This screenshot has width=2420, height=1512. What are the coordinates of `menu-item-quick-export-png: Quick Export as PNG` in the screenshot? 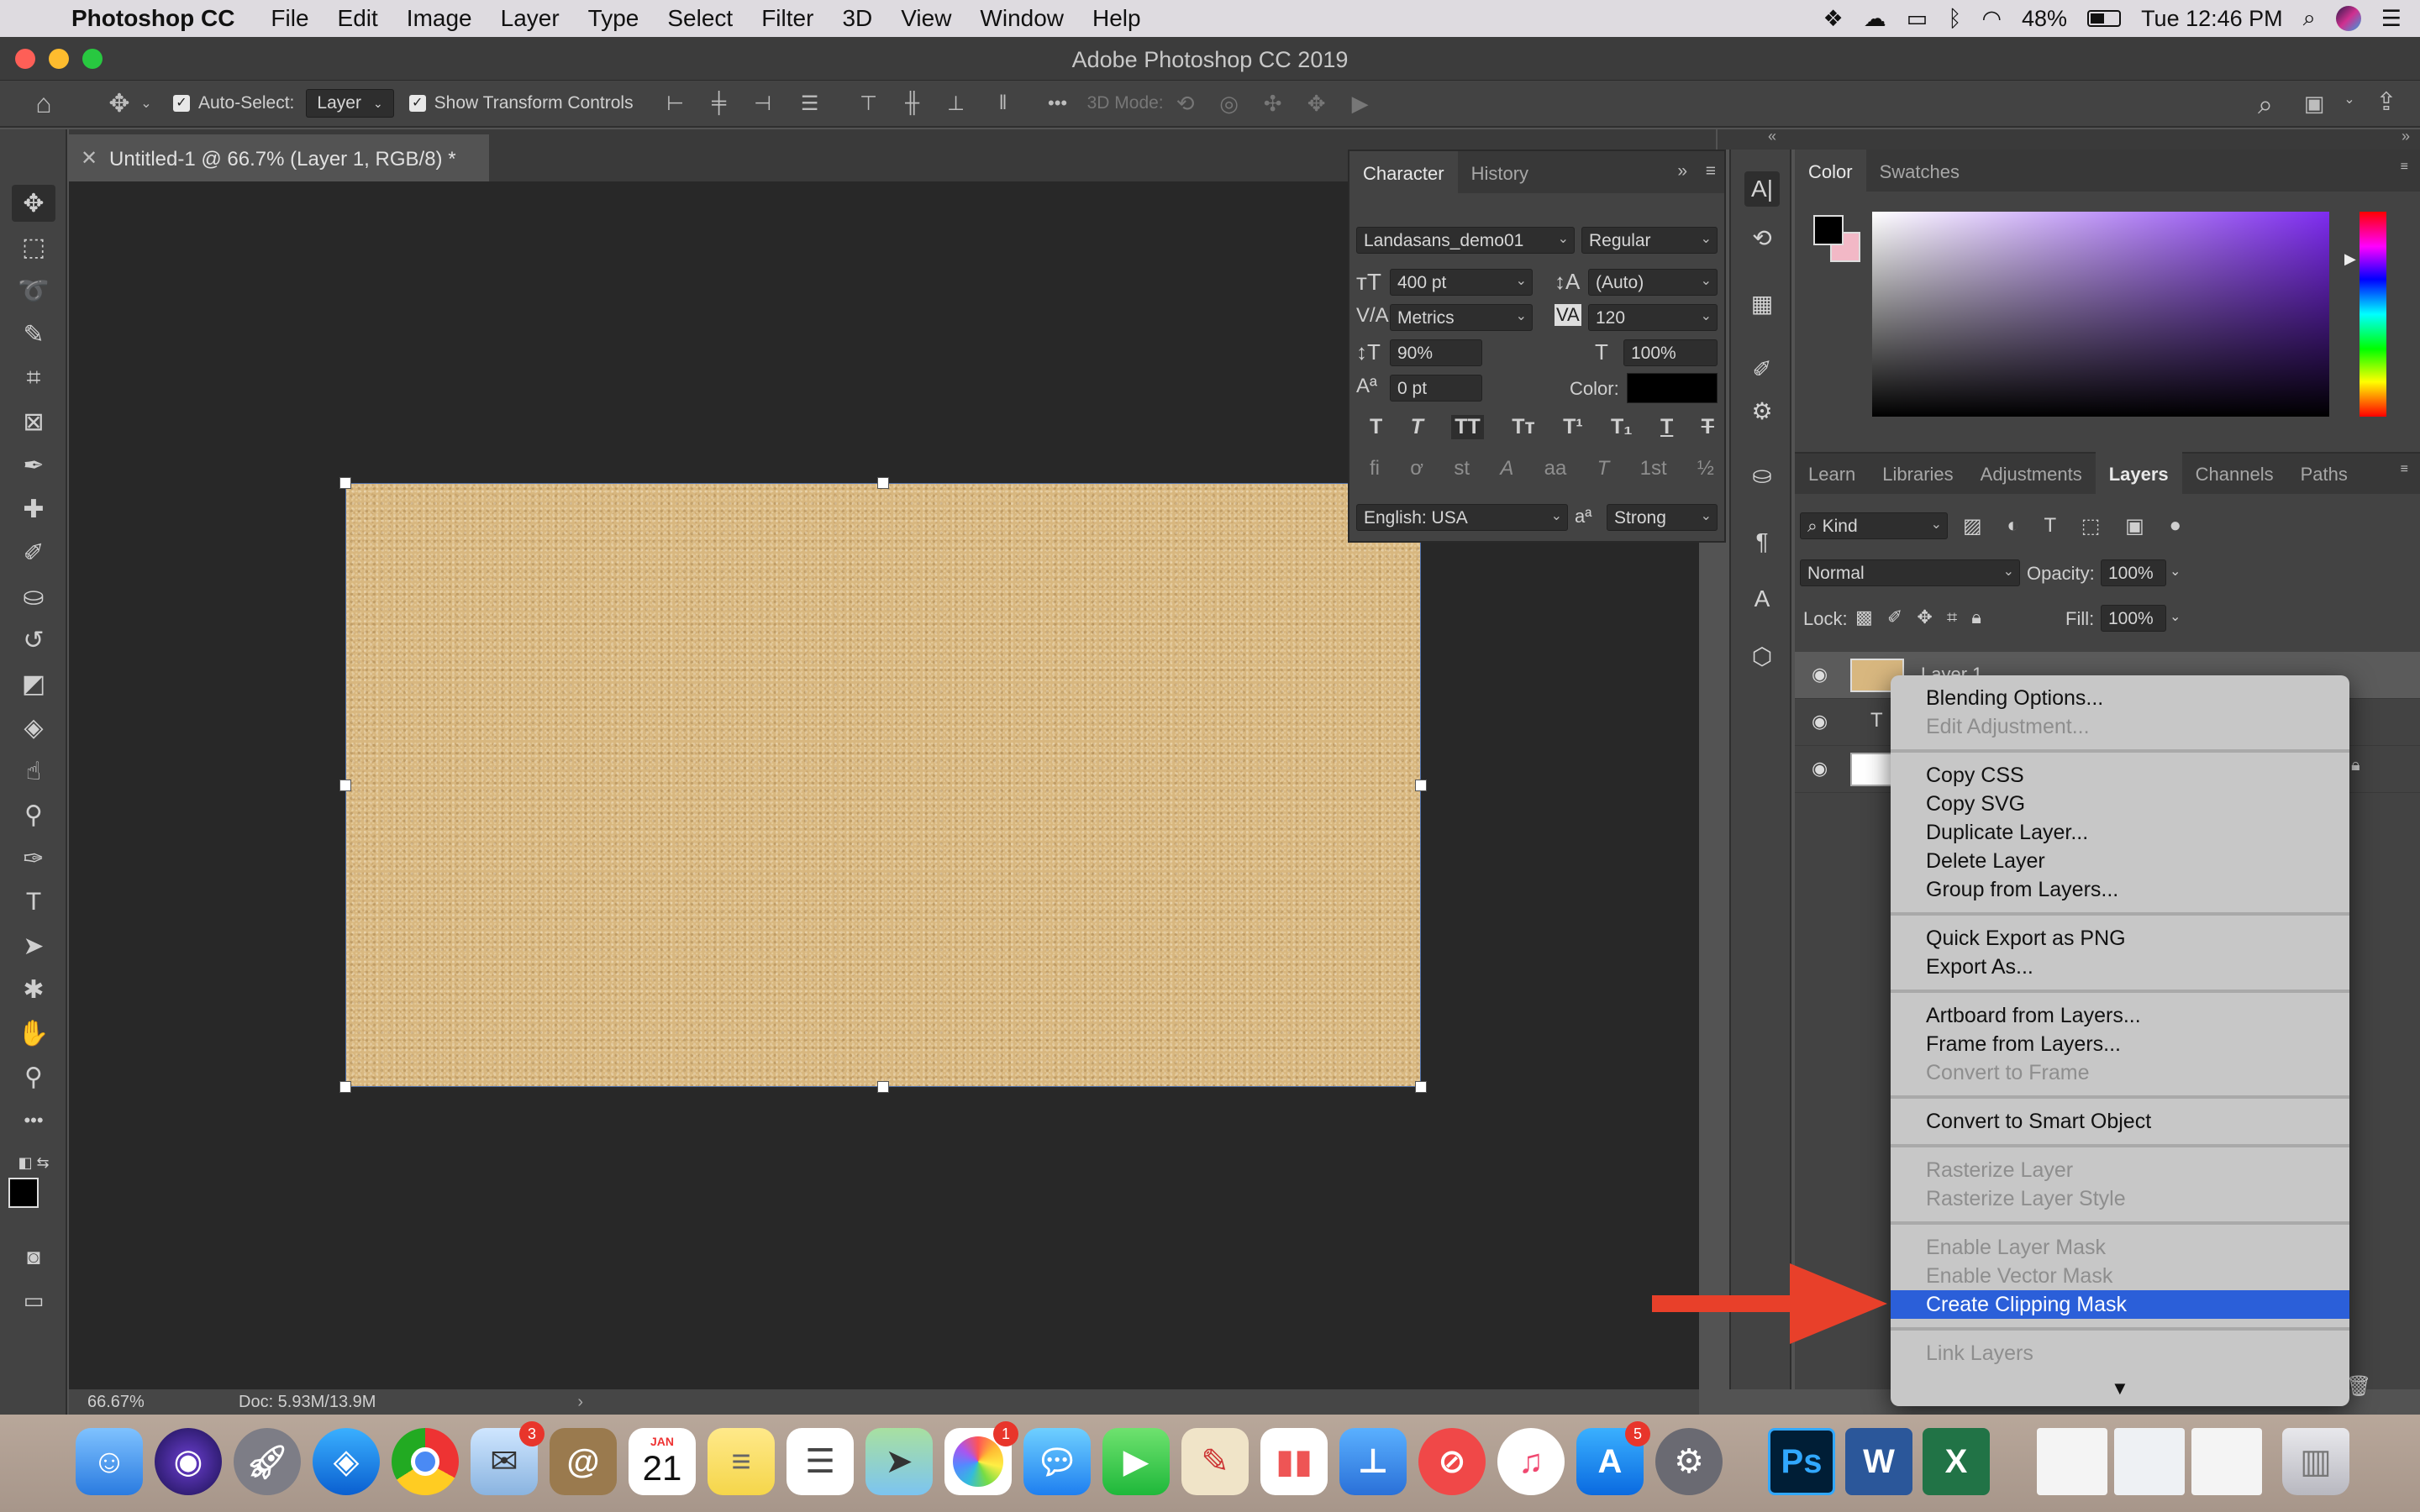 It's located at (2120, 938).